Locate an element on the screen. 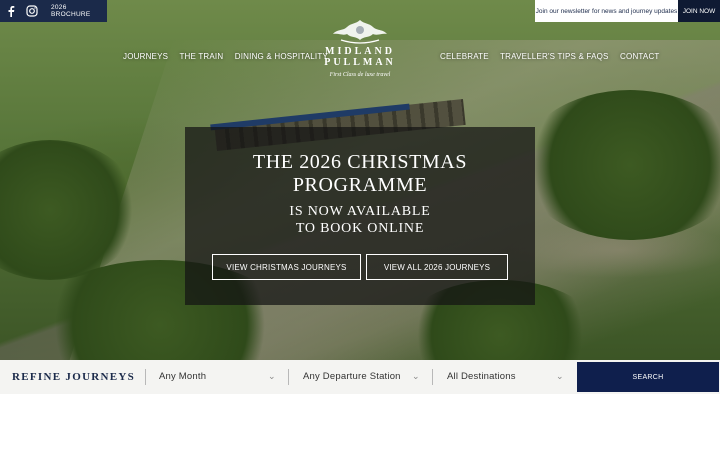 The height and width of the screenshot is (450, 720). nav-journeys: JOURNEYS is located at coordinates (145, 56).